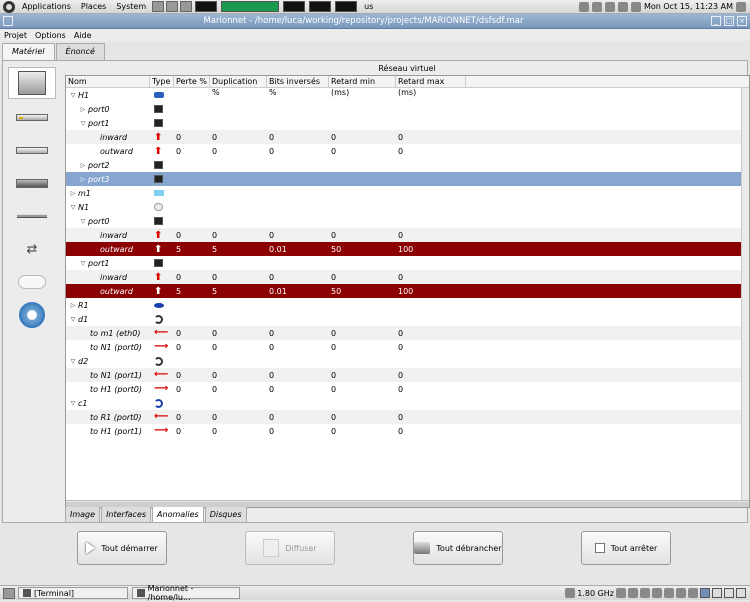 The height and width of the screenshot is (602, 750). Describe the element at coordinates (80, 51) in the screenshot. I see `tab-enonce: Énoncé` at that location.